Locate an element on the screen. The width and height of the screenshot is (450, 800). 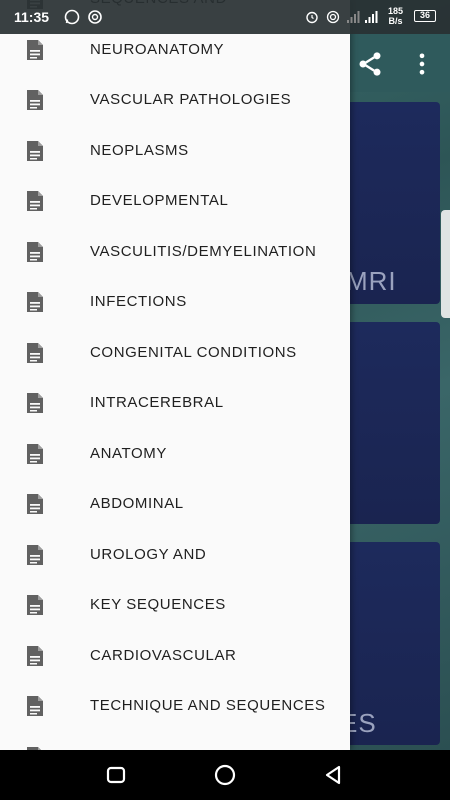
drawer-menu-item-label: DEVELOPMENTAL is located at coordinates (159, 200).